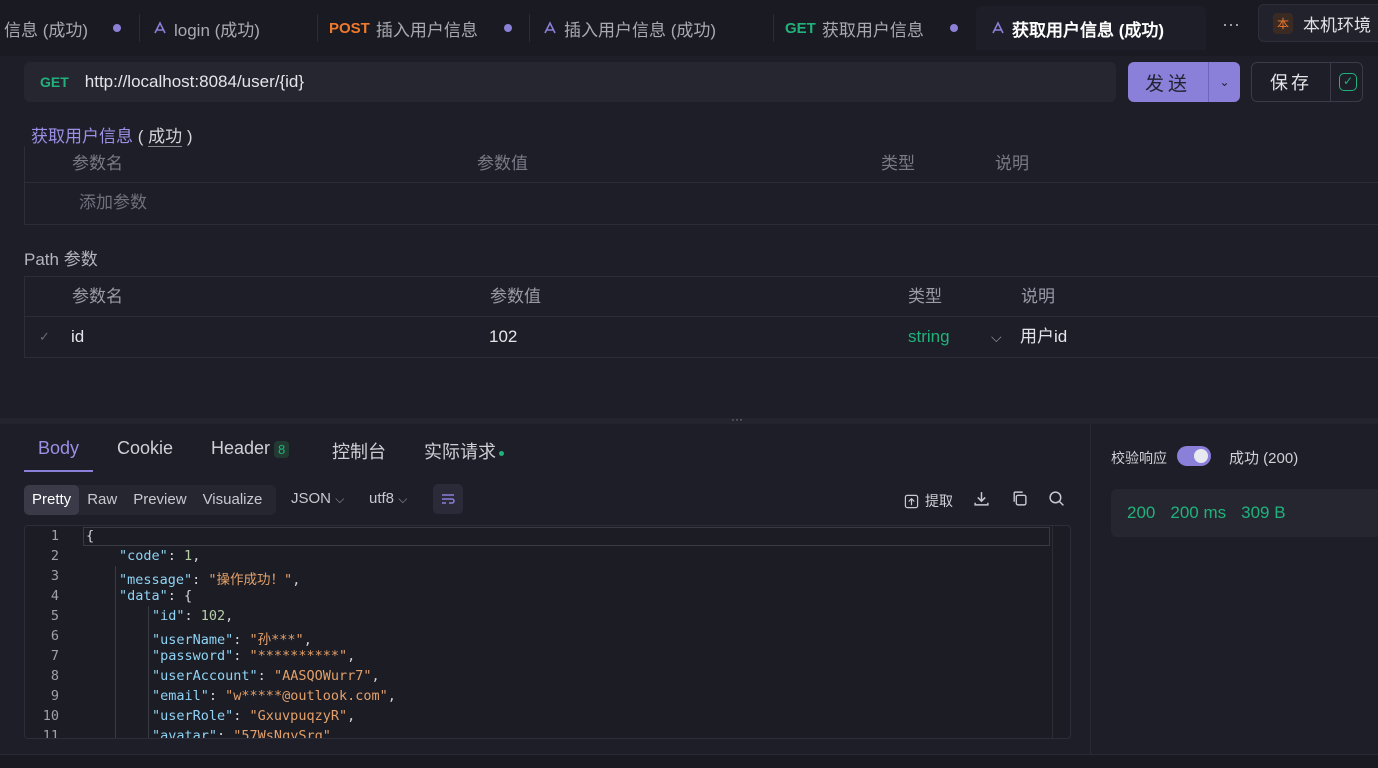 This screenshot has width=1378, height=768. What do you see at coordinates (311, 498) in the screenshot?
I see `format-label: JSON` at bounding box center [311, 498].